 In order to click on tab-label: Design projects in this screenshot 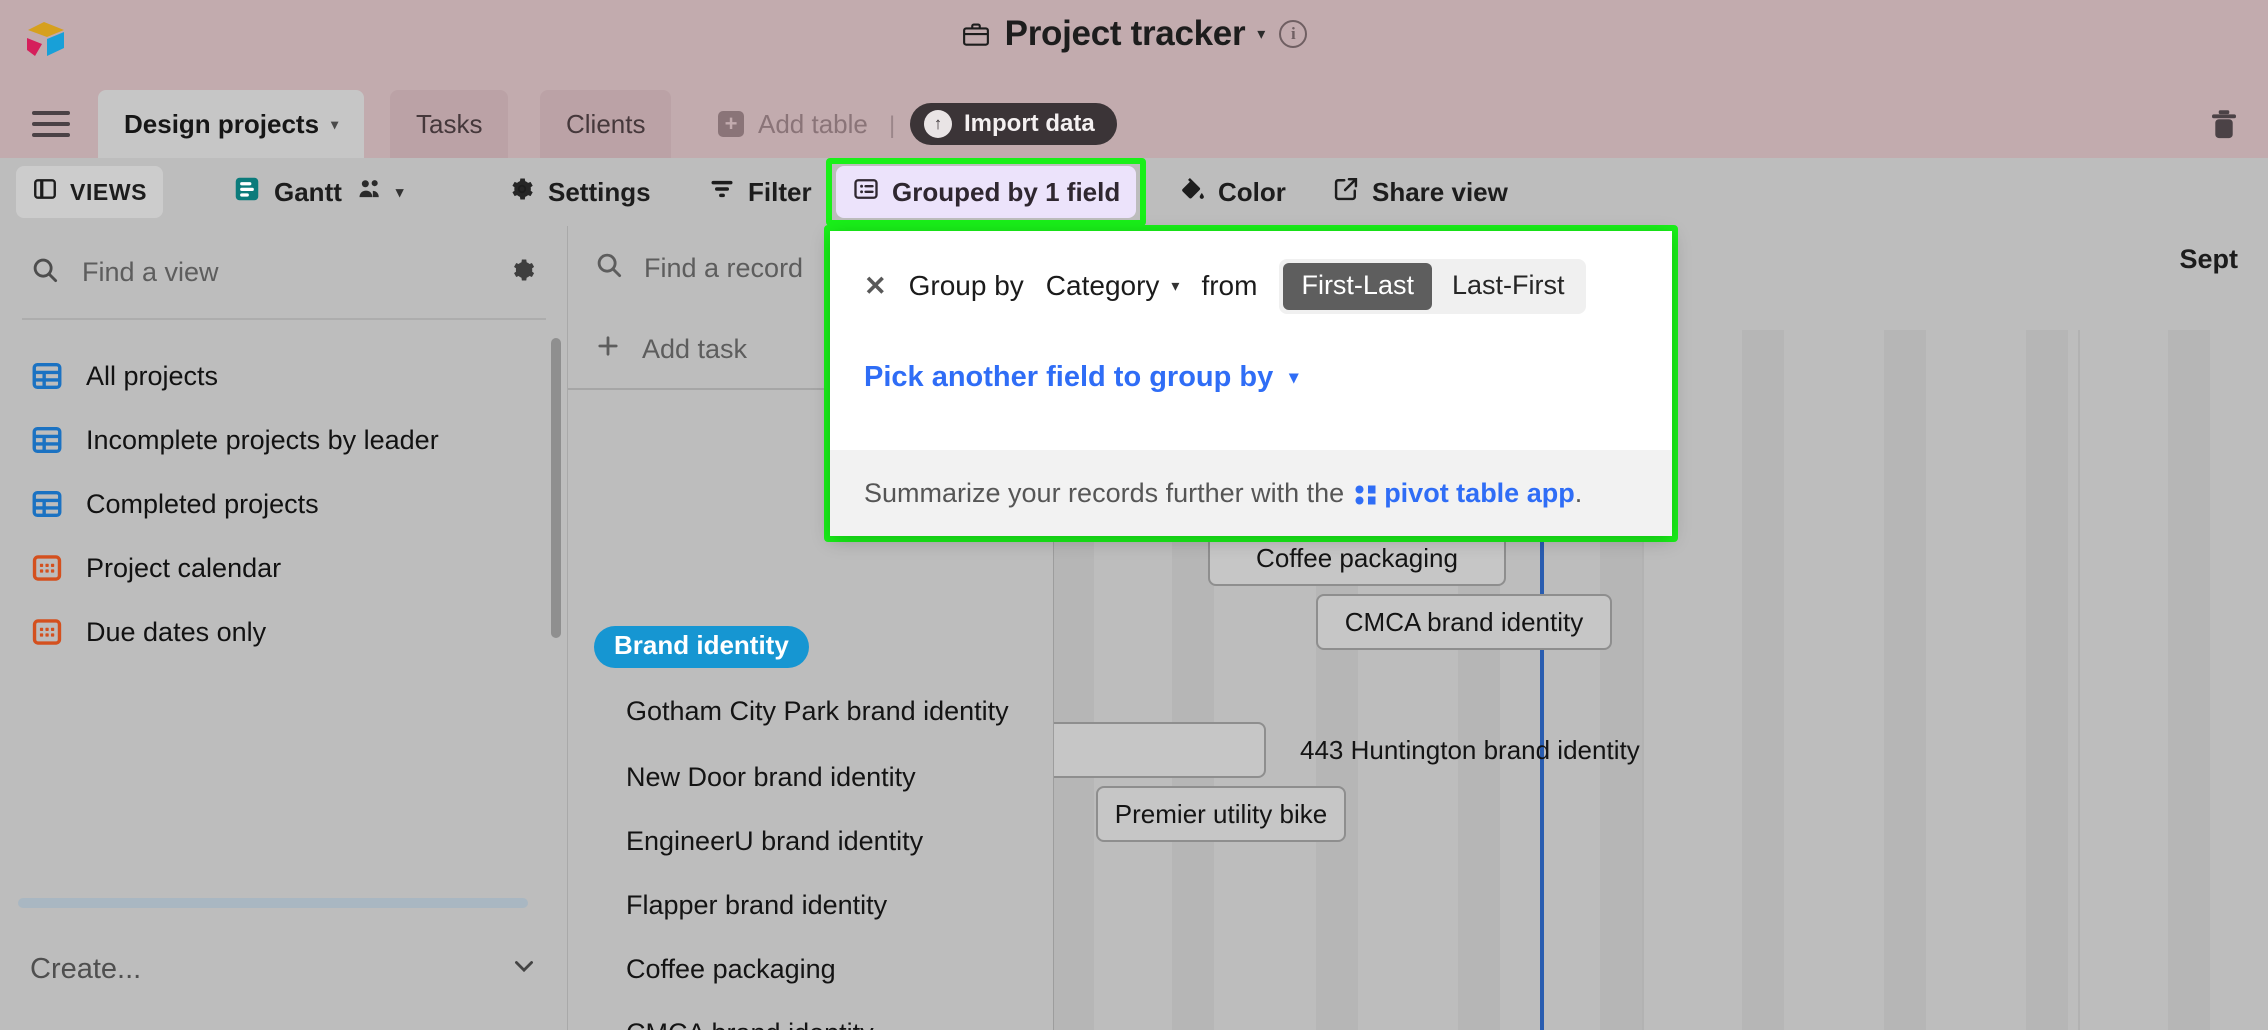, I will do `click(222, 123)`.